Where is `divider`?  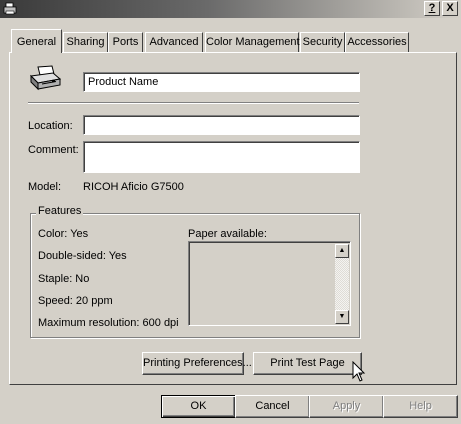 divider is located at coordinates (193, 103).